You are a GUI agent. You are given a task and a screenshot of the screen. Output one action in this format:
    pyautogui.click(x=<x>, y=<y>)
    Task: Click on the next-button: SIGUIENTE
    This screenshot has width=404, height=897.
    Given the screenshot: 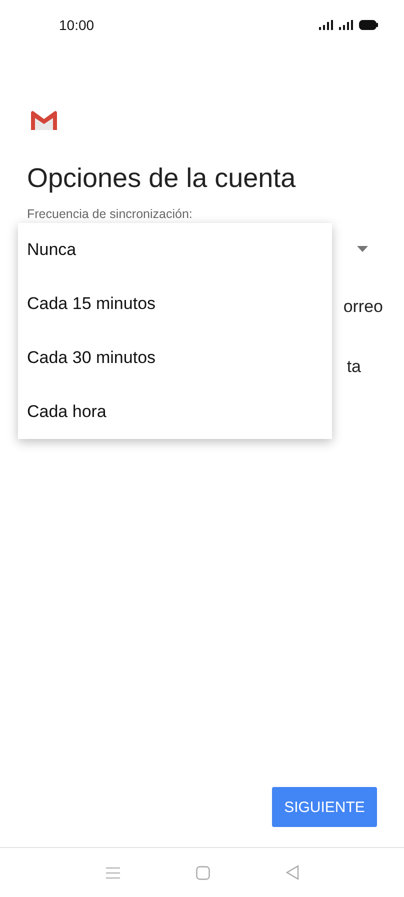 What is the action you would take?
    pyautogui.click(x=324, y=807)
    